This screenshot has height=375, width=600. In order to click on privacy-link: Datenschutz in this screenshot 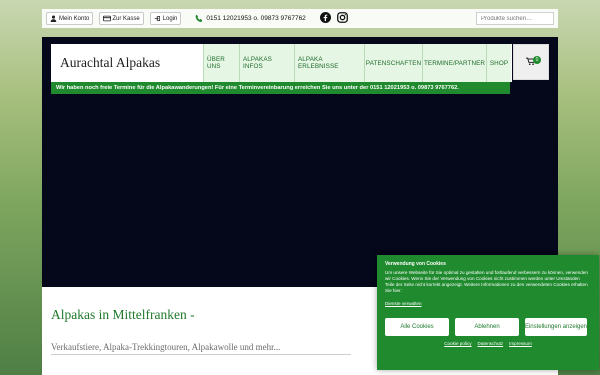, I will do `click(491, 344)`.